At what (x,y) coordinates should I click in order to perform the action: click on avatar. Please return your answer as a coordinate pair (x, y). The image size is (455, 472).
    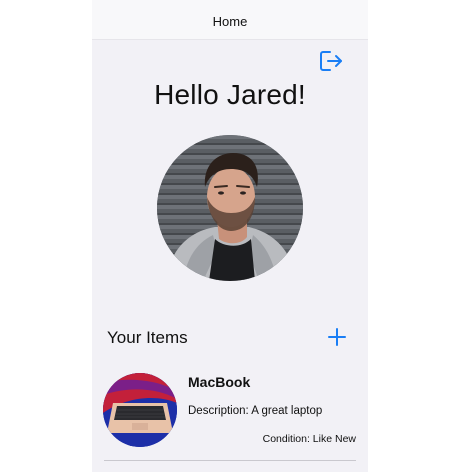
    Looking at the image, I should click on (230, 208).